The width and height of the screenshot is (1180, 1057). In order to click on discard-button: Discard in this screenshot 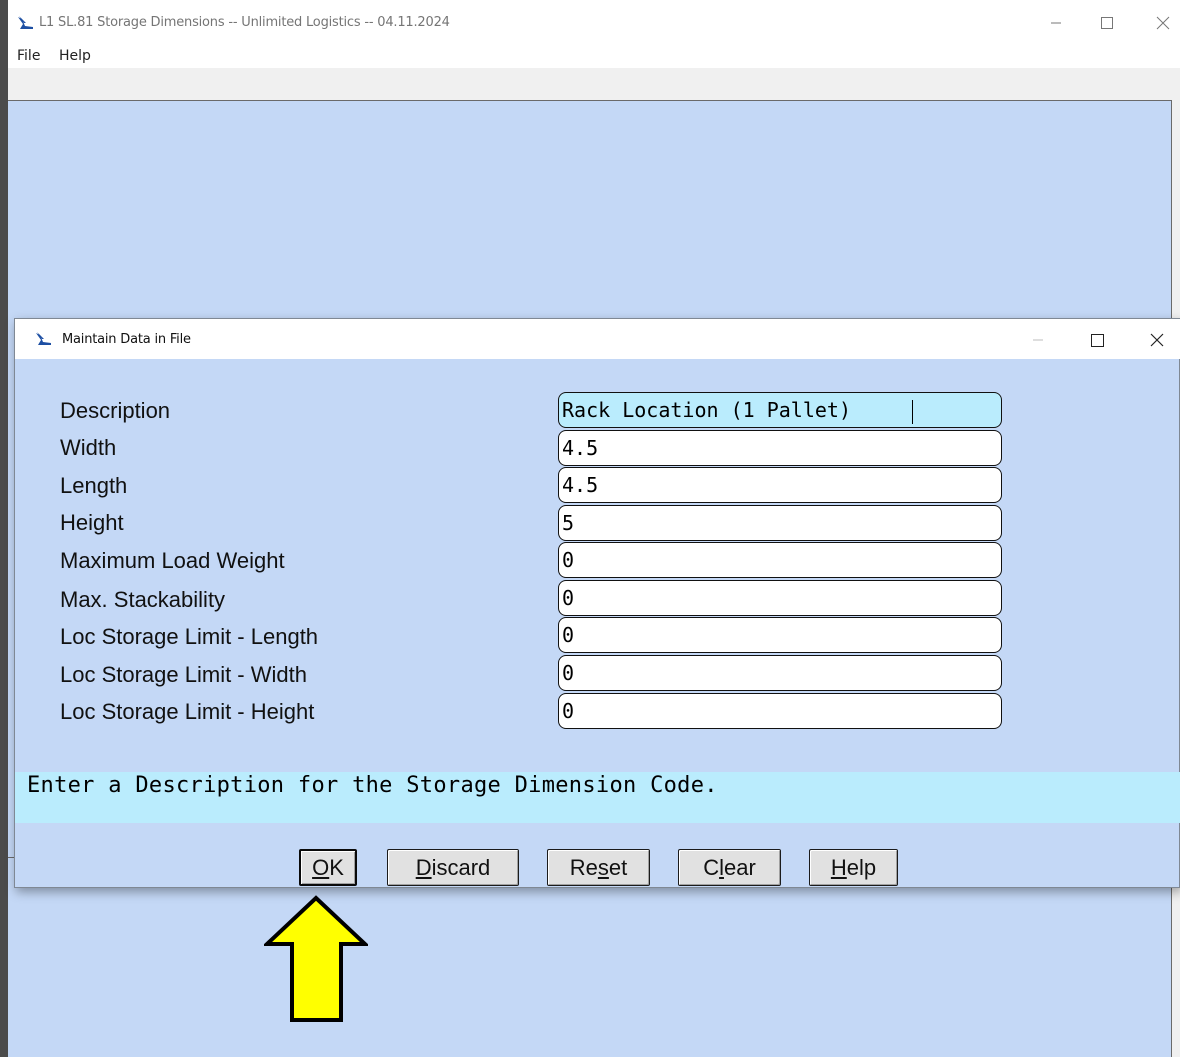, I will do `click(453, 867)`.